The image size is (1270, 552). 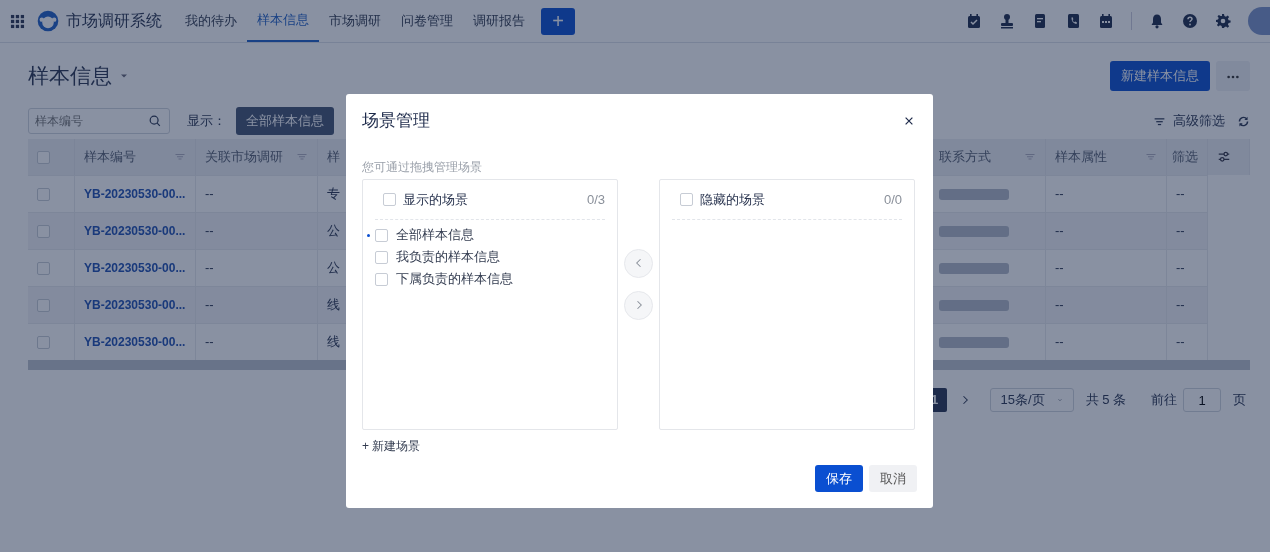 What do you see at coordinates (70, 76) in the screenshot?
I see `page-title: 样本信息` at bounding box center [70, 76].